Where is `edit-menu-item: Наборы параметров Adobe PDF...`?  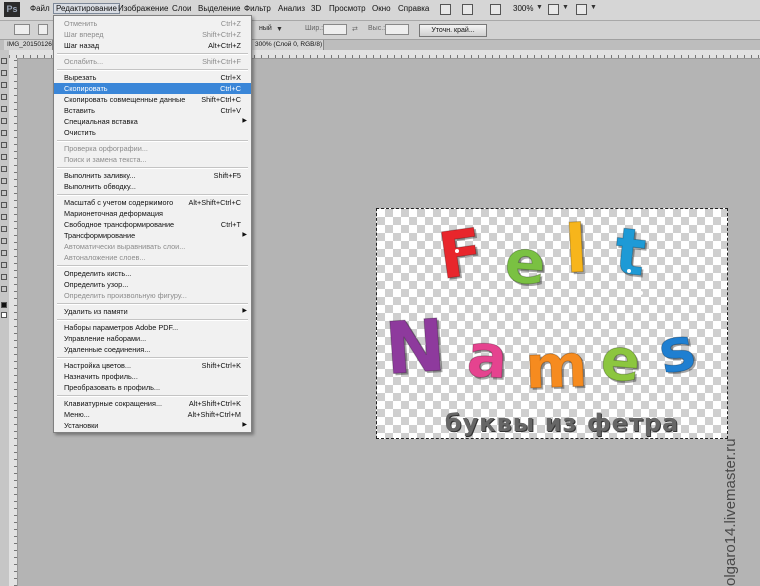 edit-menu-item: Наборы параметров Adobe PDF... is located at coordinates (152, 327).